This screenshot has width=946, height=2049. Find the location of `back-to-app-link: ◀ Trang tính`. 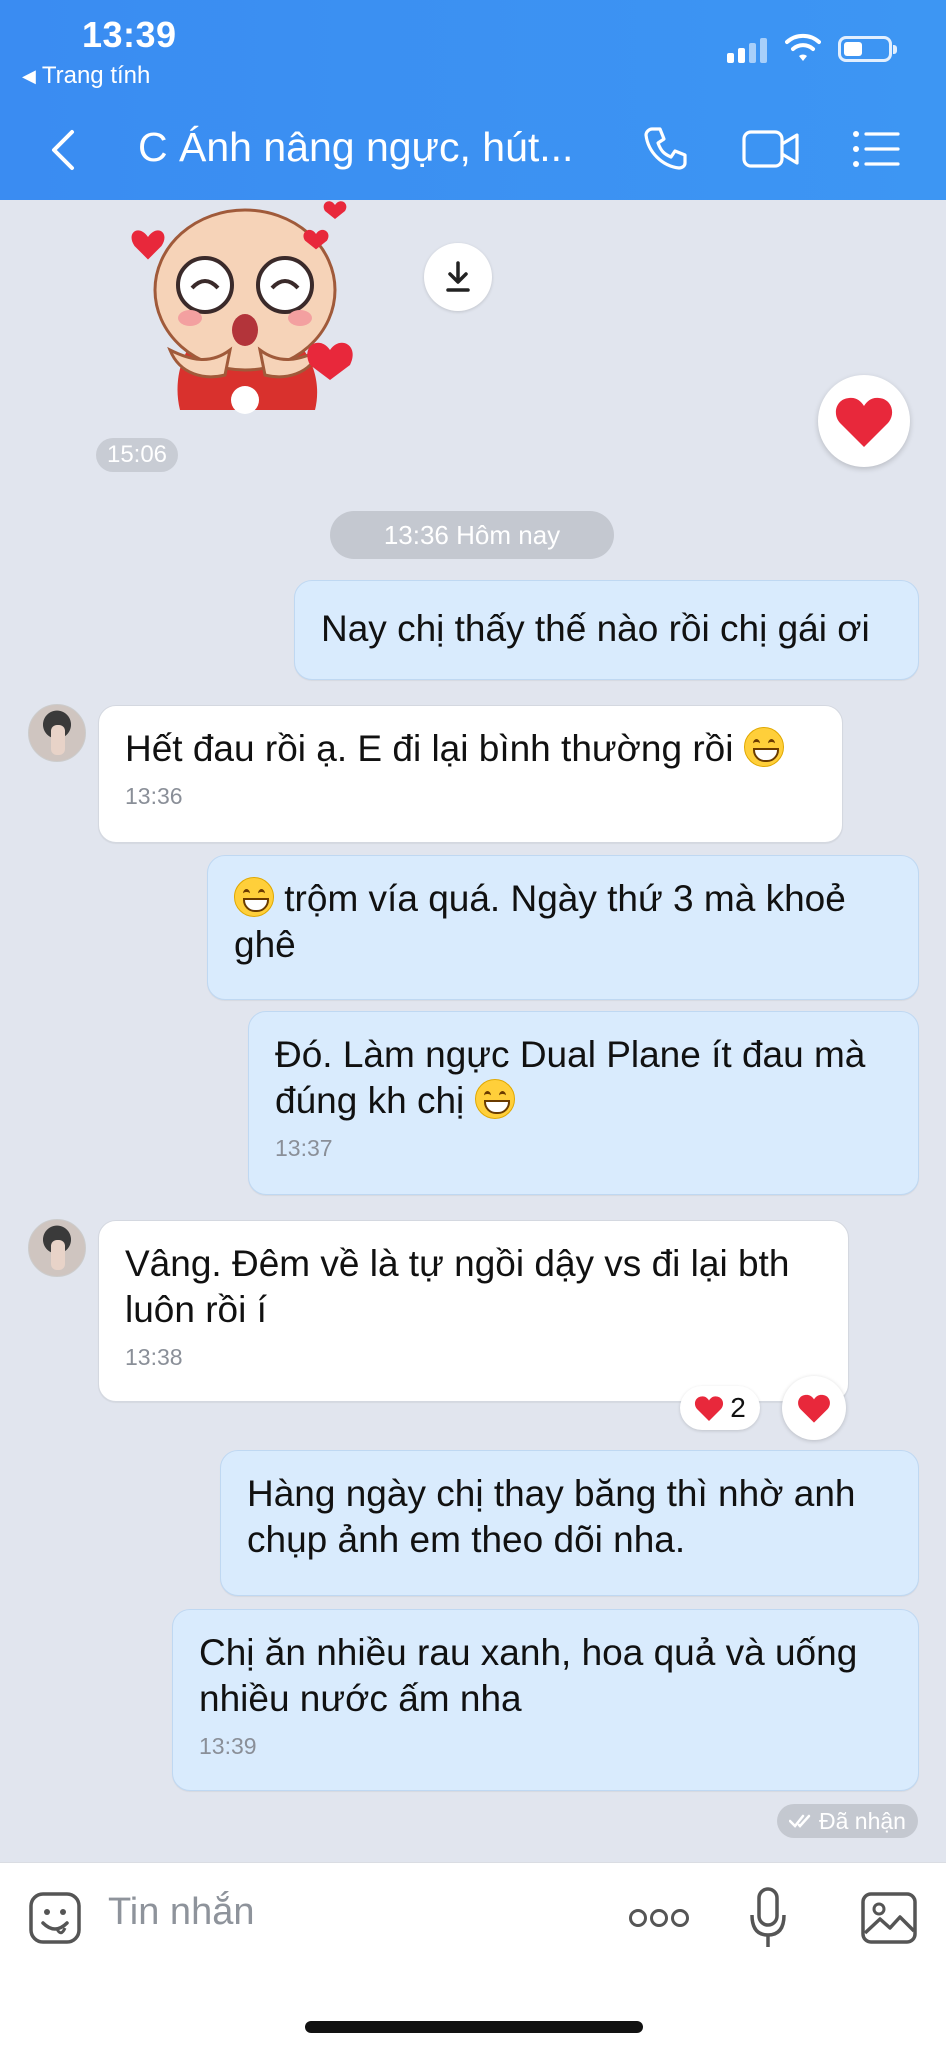

back-to-app-link: ◀ Trang tính is located at coordinates (86, 76).